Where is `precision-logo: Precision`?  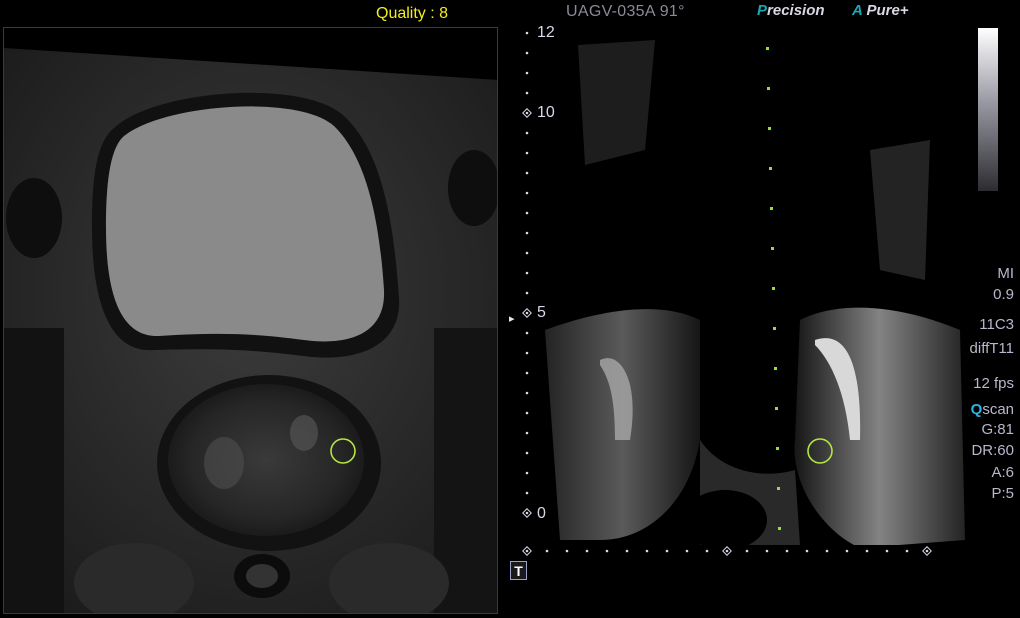
precision-logo: Precision is located at coordinates (791, 10).